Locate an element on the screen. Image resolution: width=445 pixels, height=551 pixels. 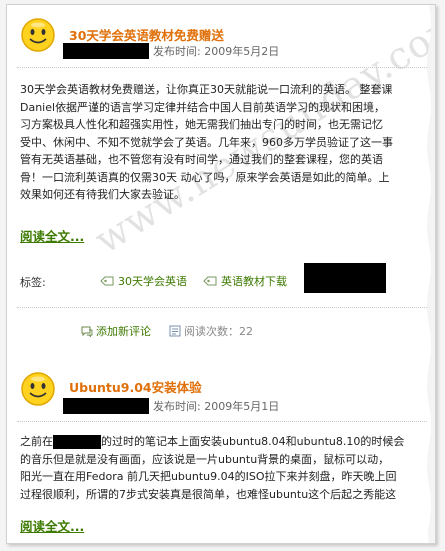
comment-icon is located at coordinates (87, 331).